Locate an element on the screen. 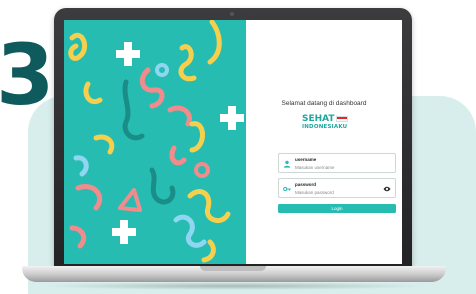  laptop-notch is located at coordinates (233, 268).